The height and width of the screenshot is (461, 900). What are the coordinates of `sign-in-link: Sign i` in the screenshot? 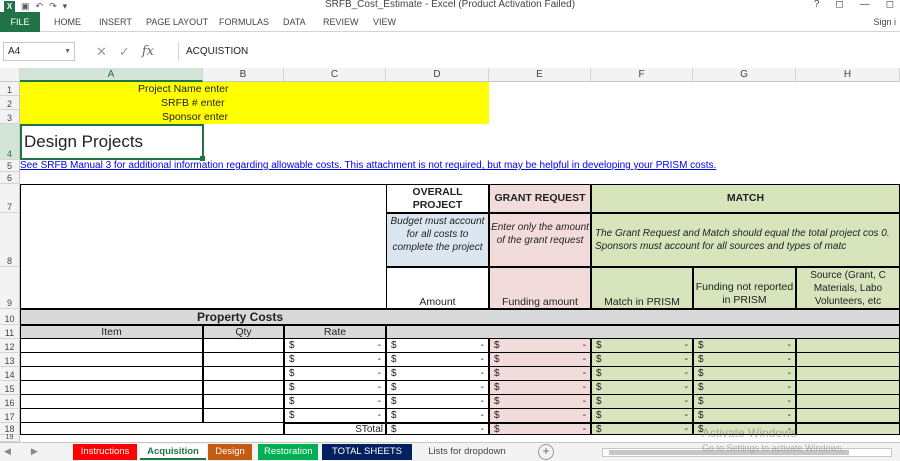 It's located at (884, 22).